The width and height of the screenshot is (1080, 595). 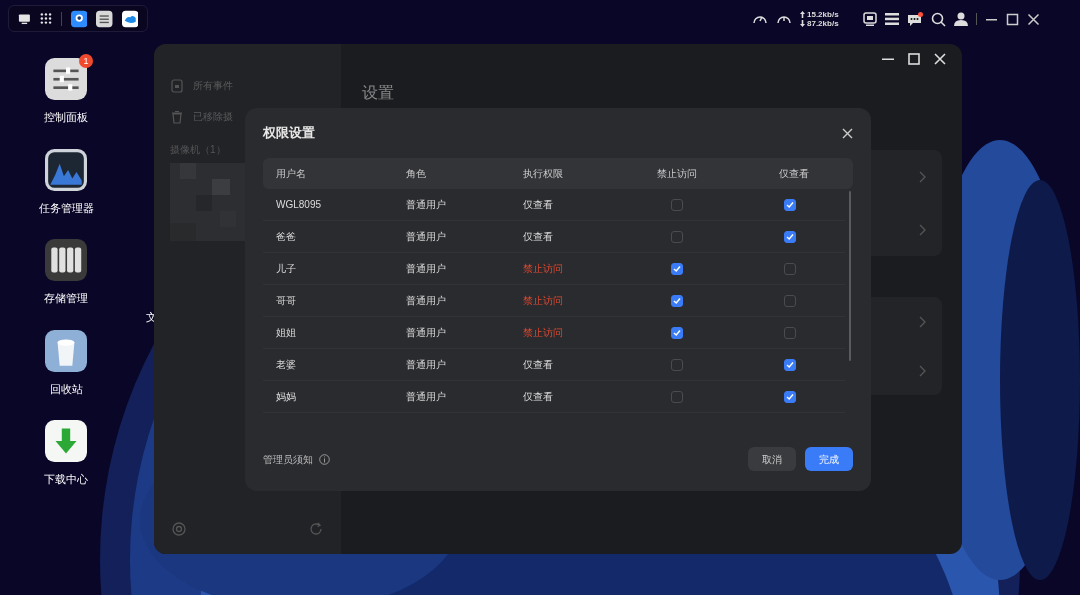 I want to click on cloud-app-icon, so click(x=130, y=18).